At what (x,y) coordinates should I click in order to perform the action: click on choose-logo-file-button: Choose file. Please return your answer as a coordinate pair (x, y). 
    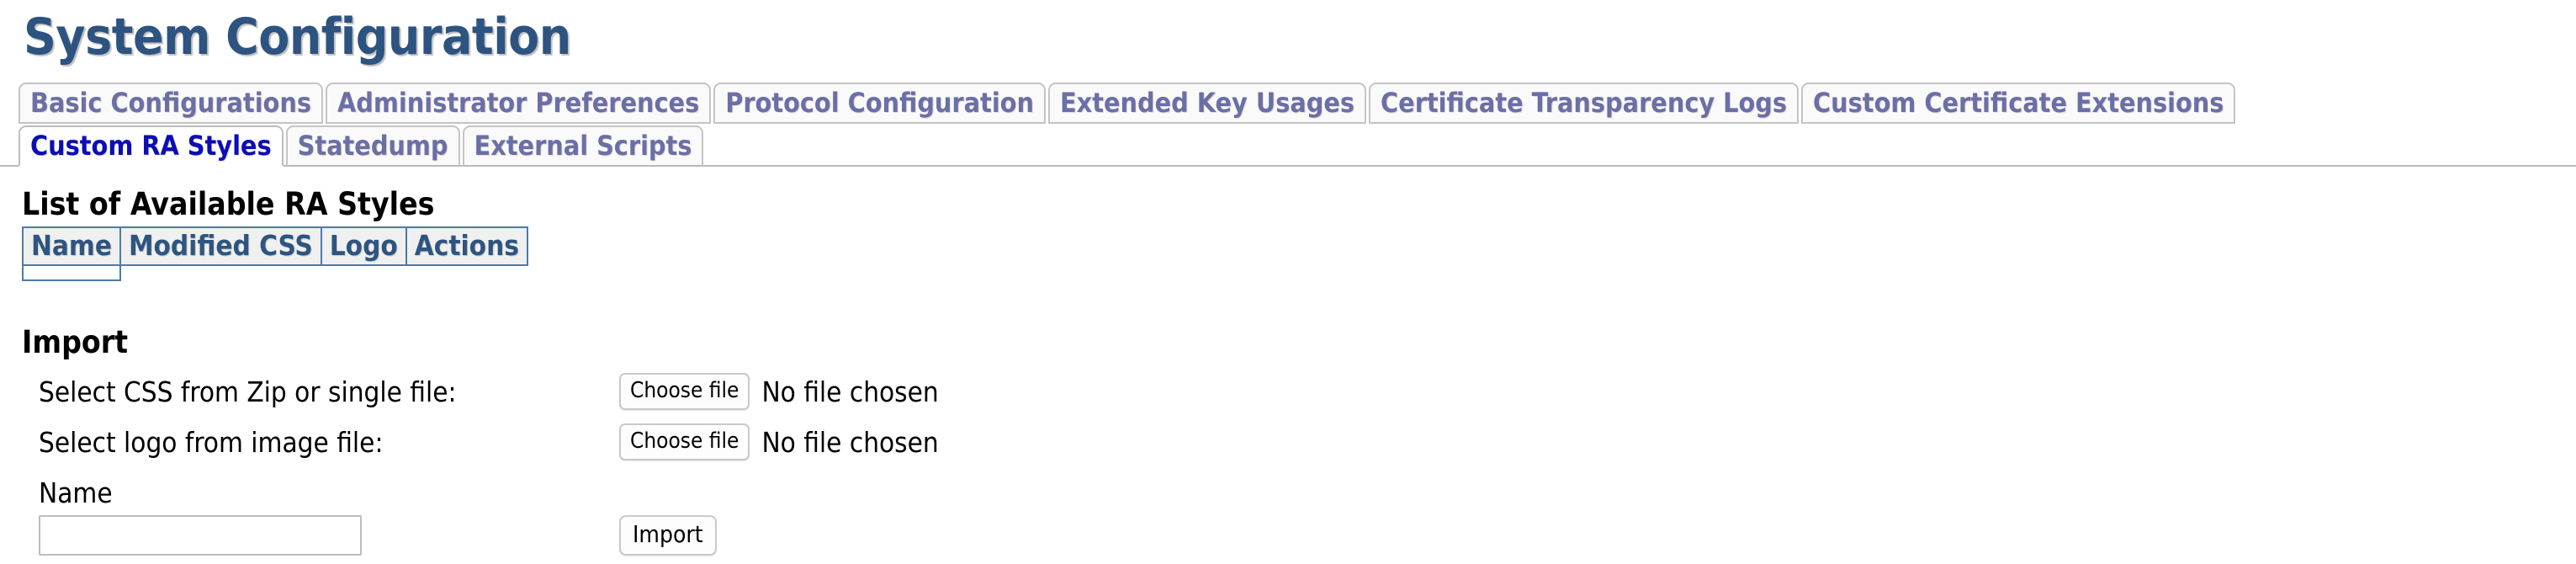
    Looking at the image, I should click on (684, 441).